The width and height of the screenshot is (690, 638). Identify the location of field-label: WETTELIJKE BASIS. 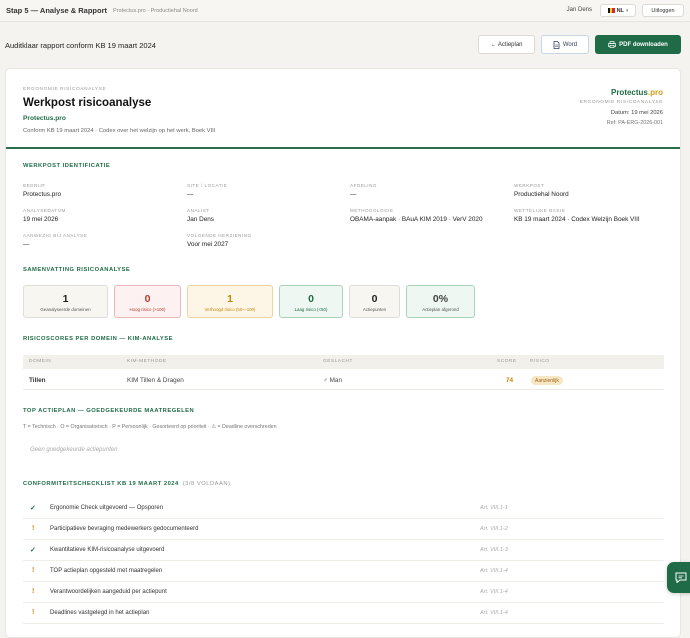
(540, 210).